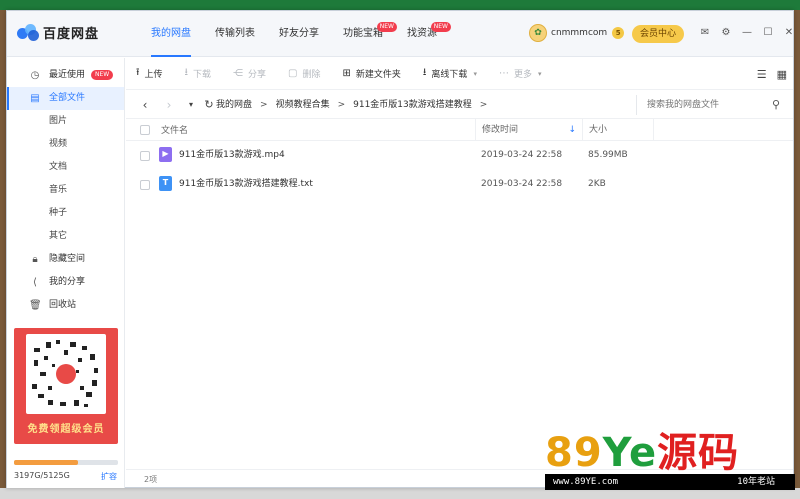 This screenshot has width=800, height=499. Describe the element at coordinates (705, 33) in the screenshot. I see `mail-icon: ✉` at that location.